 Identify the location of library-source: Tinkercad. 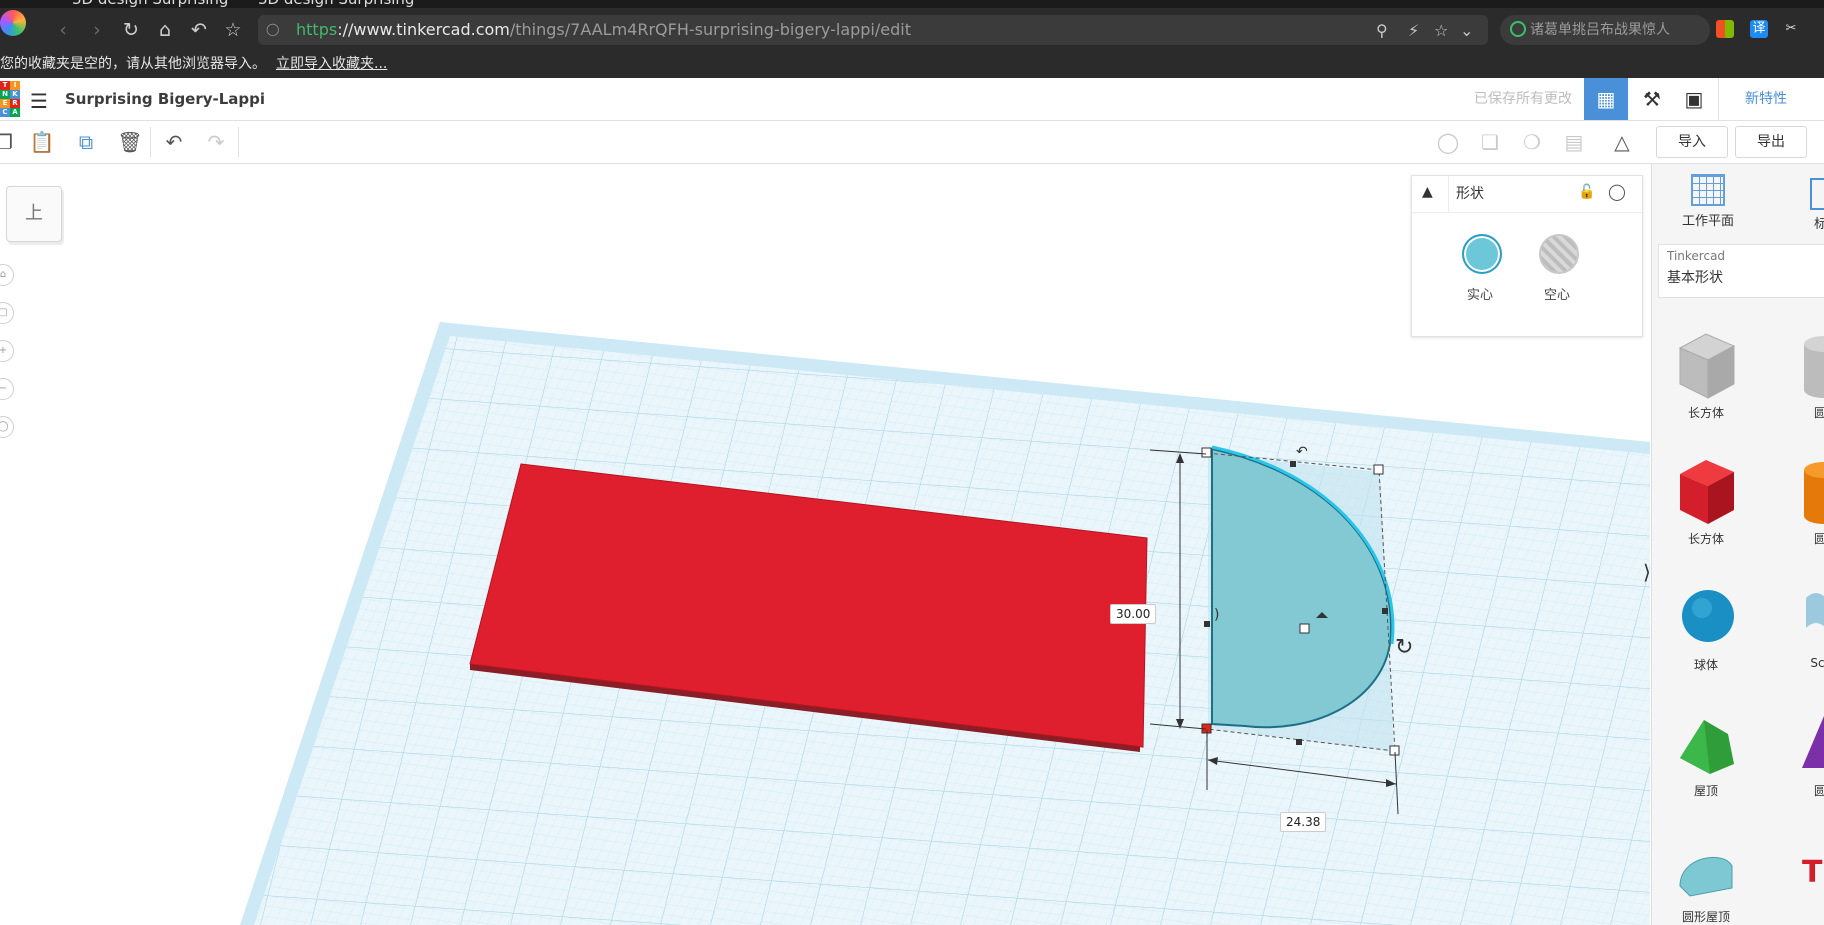
(1696, 256).